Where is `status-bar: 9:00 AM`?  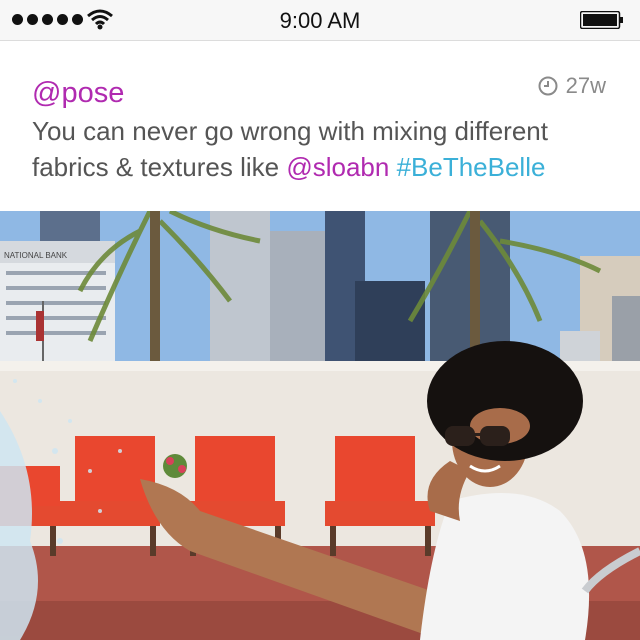
status-bar: 9:00 AM is located at coordinates (320, 20).